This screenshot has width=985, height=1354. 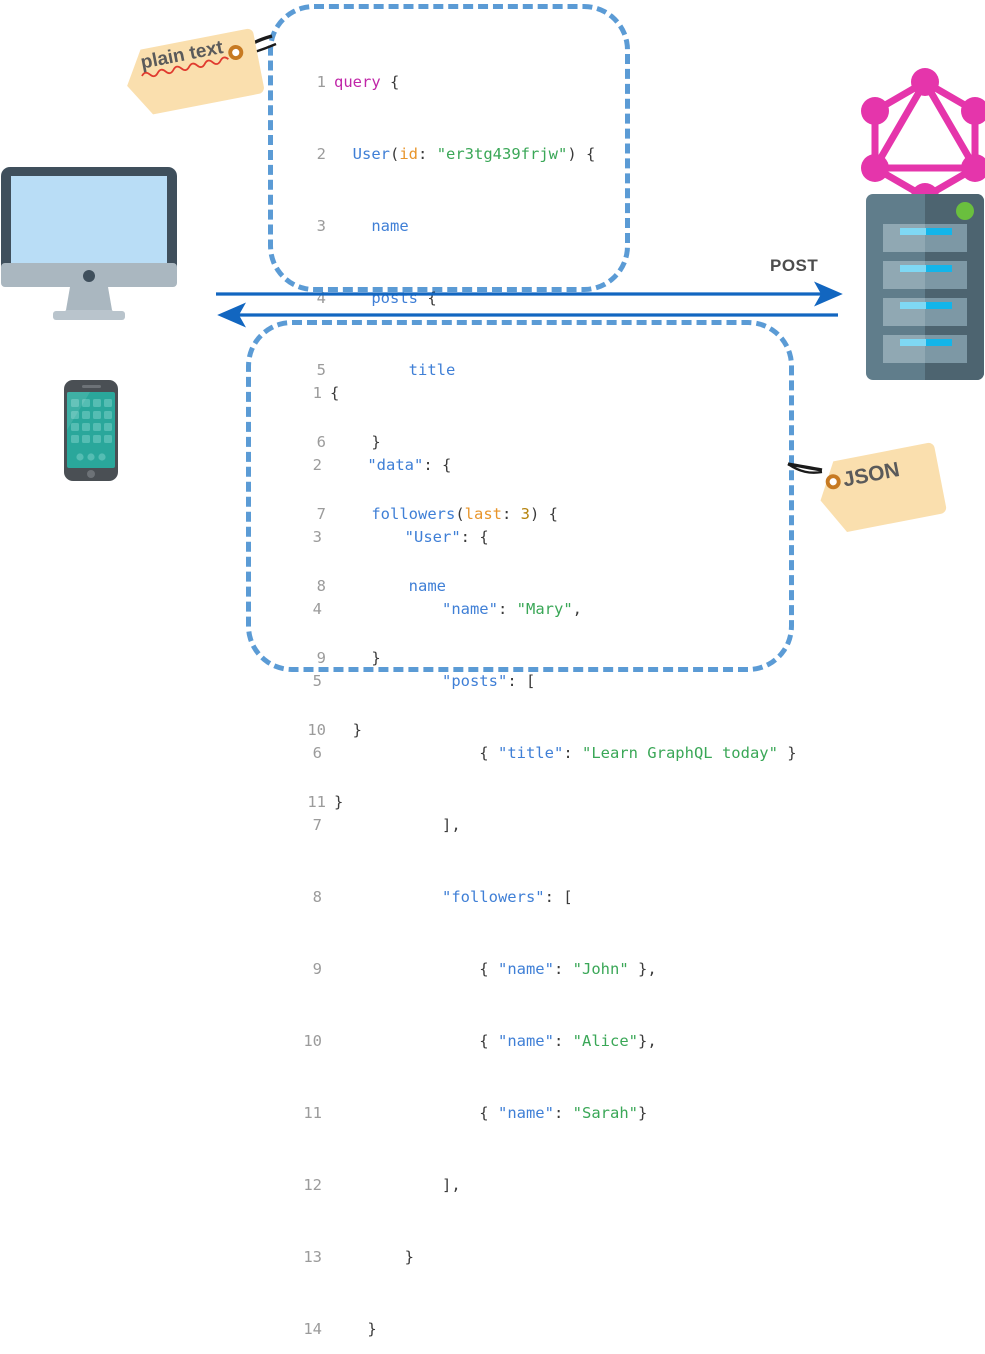 What do you see at coordinates (546, 393) in the screenshot?
I see `code-line: 1{` at bounding box center [546, 393].